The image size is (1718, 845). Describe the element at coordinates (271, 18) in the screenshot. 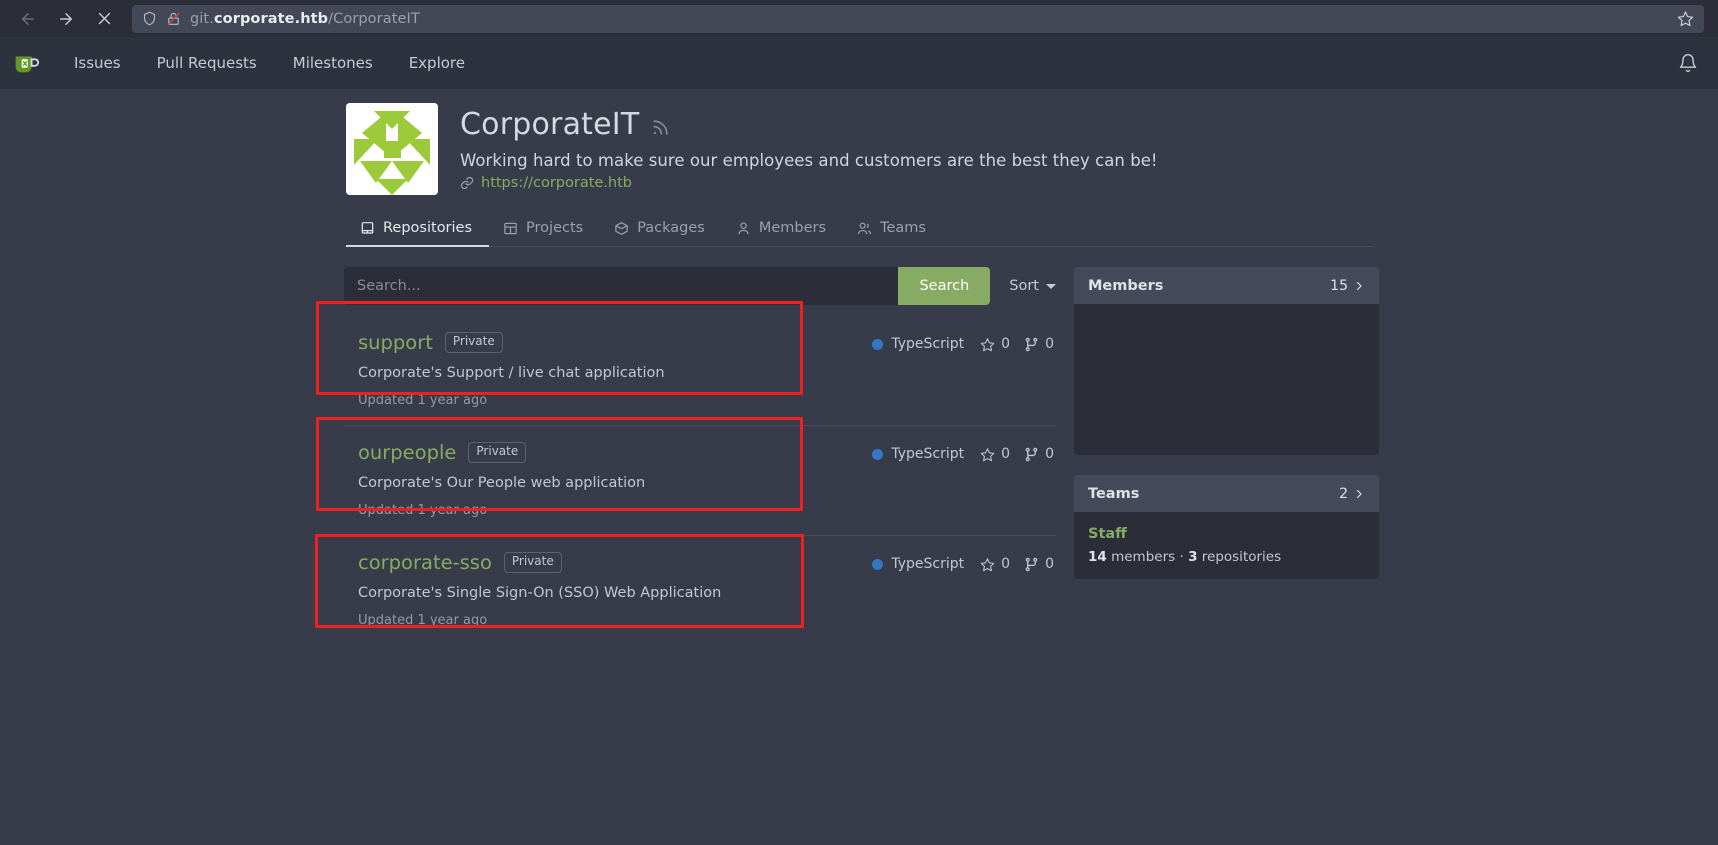

I see `url-host: corporate.htb` at that location.